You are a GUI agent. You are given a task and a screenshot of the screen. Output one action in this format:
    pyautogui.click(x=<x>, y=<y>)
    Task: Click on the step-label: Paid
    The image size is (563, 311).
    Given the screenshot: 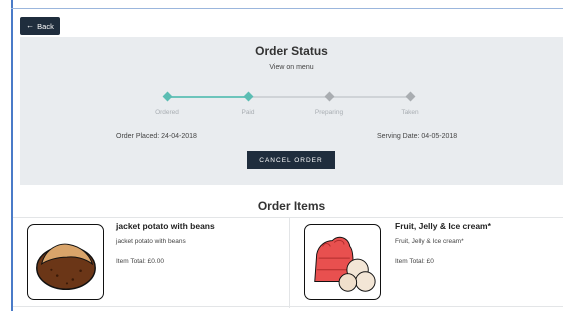 What is the action you would take?
    pyautogui.click(x=248, y=112)
    